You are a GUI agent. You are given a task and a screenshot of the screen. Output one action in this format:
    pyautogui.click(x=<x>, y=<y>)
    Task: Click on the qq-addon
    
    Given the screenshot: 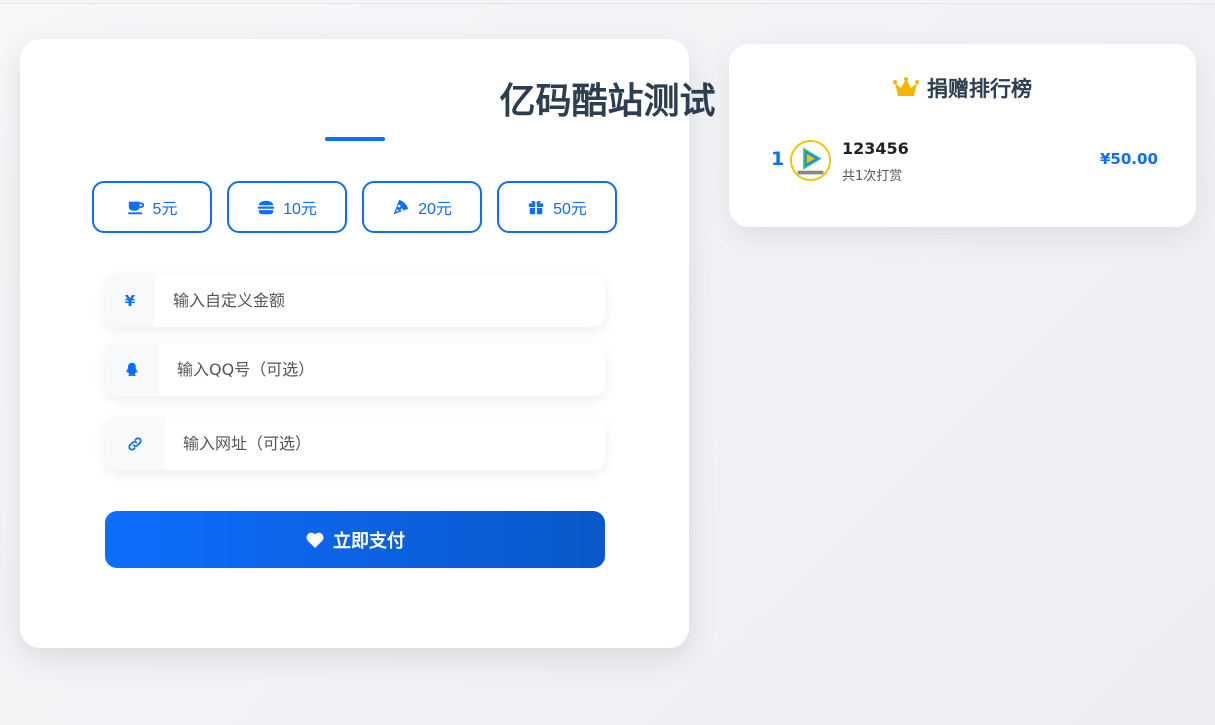 What is the action you would take?
    pyautogui.click(x=132, y=369)
    